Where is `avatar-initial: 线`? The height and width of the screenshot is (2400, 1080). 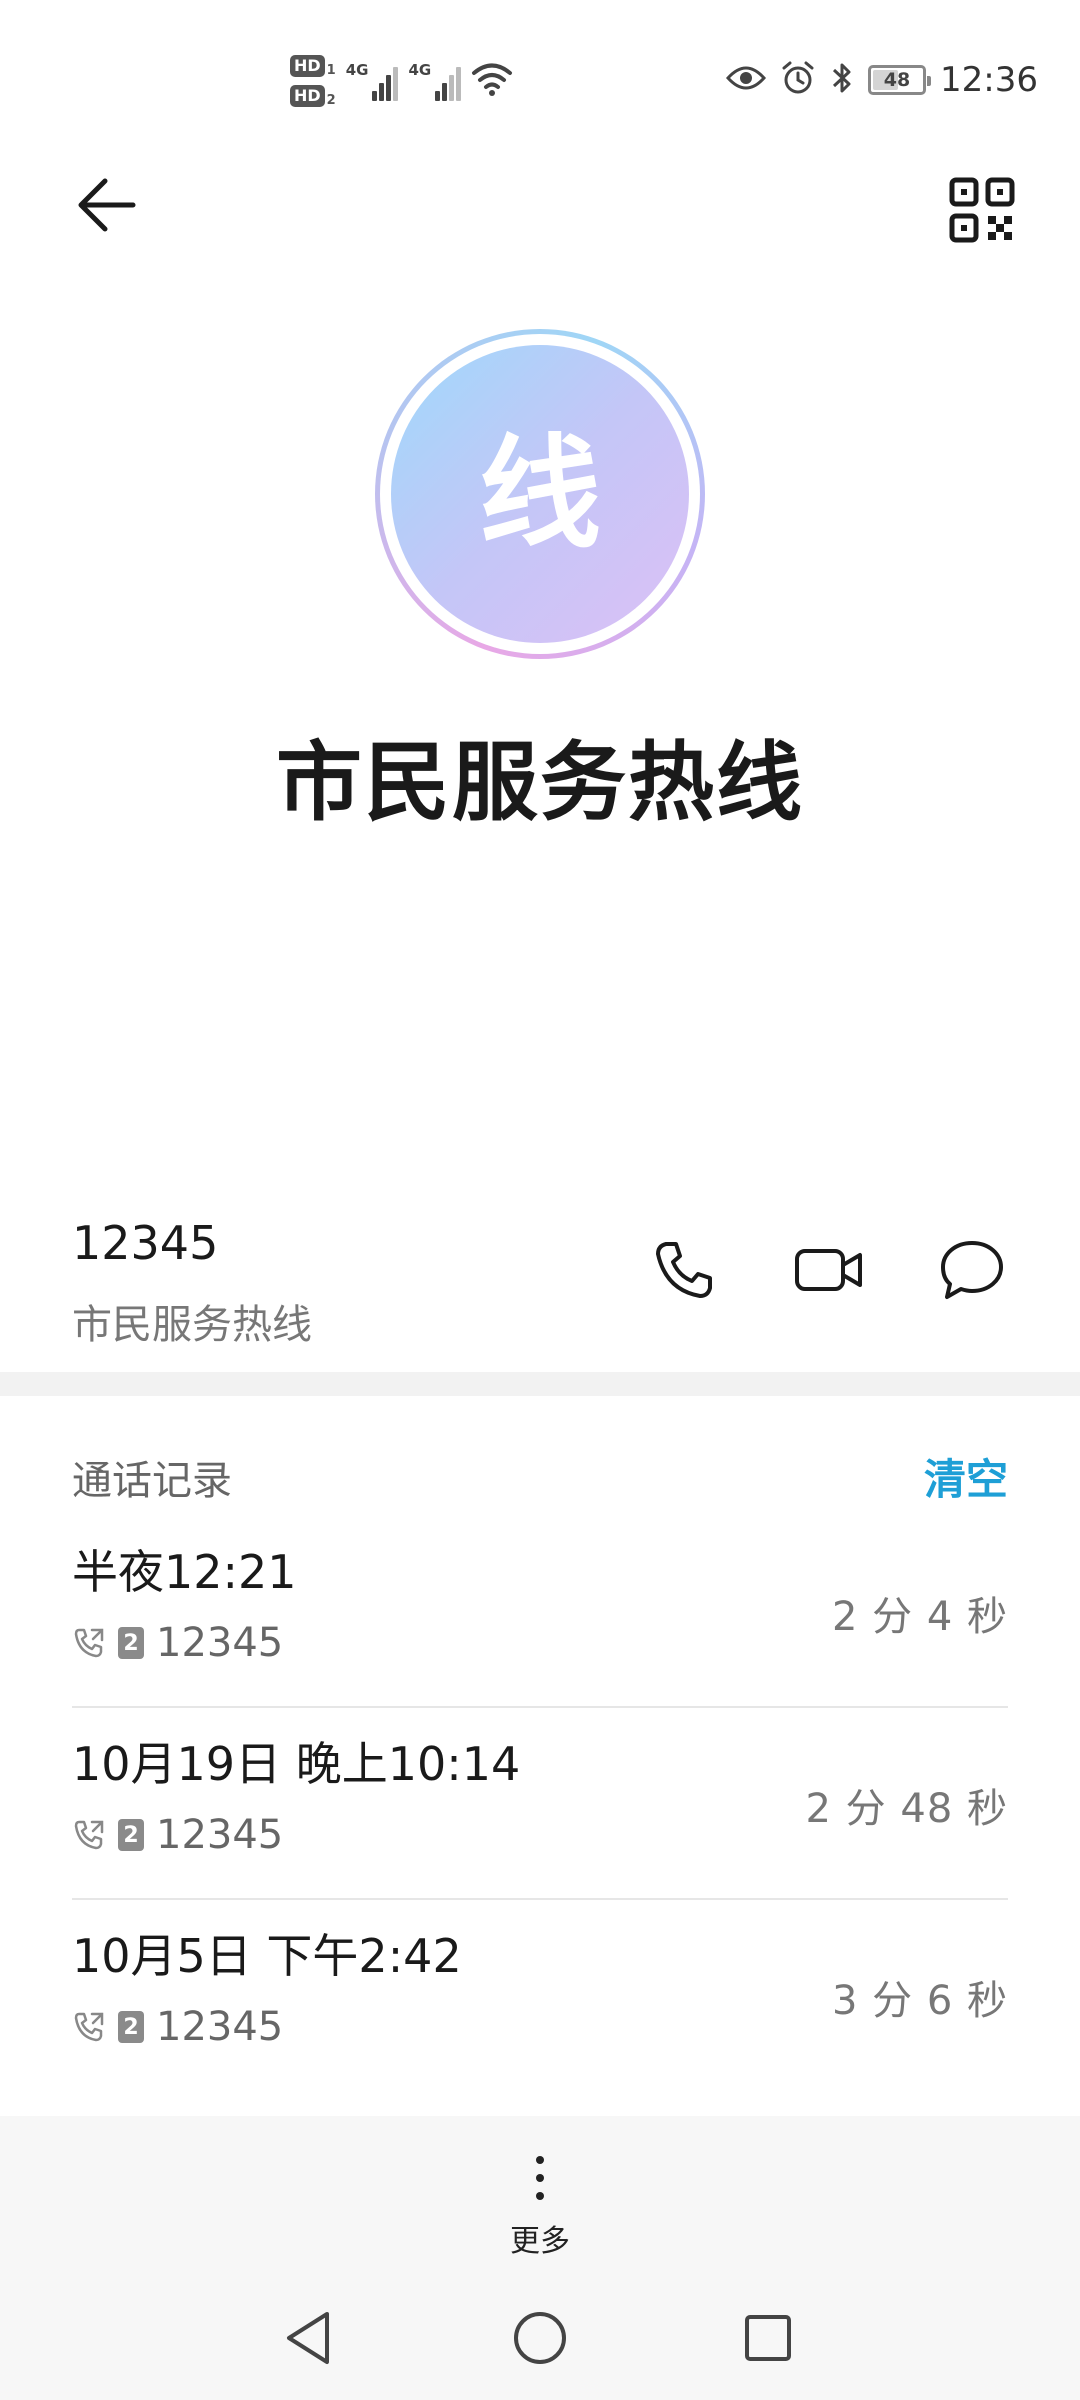
avatar-initial: 线 is located at coordinates (540, 494).